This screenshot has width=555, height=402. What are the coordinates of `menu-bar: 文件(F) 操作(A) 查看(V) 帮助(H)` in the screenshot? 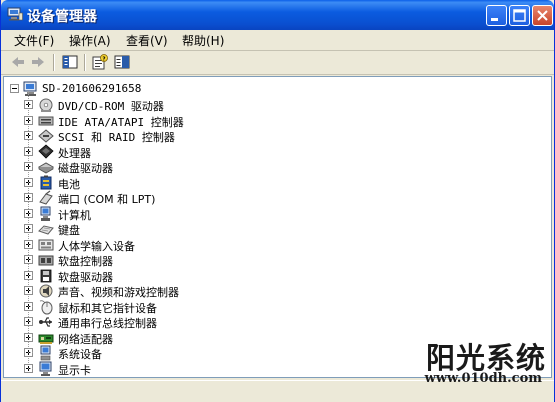 It's located at (277, 40).